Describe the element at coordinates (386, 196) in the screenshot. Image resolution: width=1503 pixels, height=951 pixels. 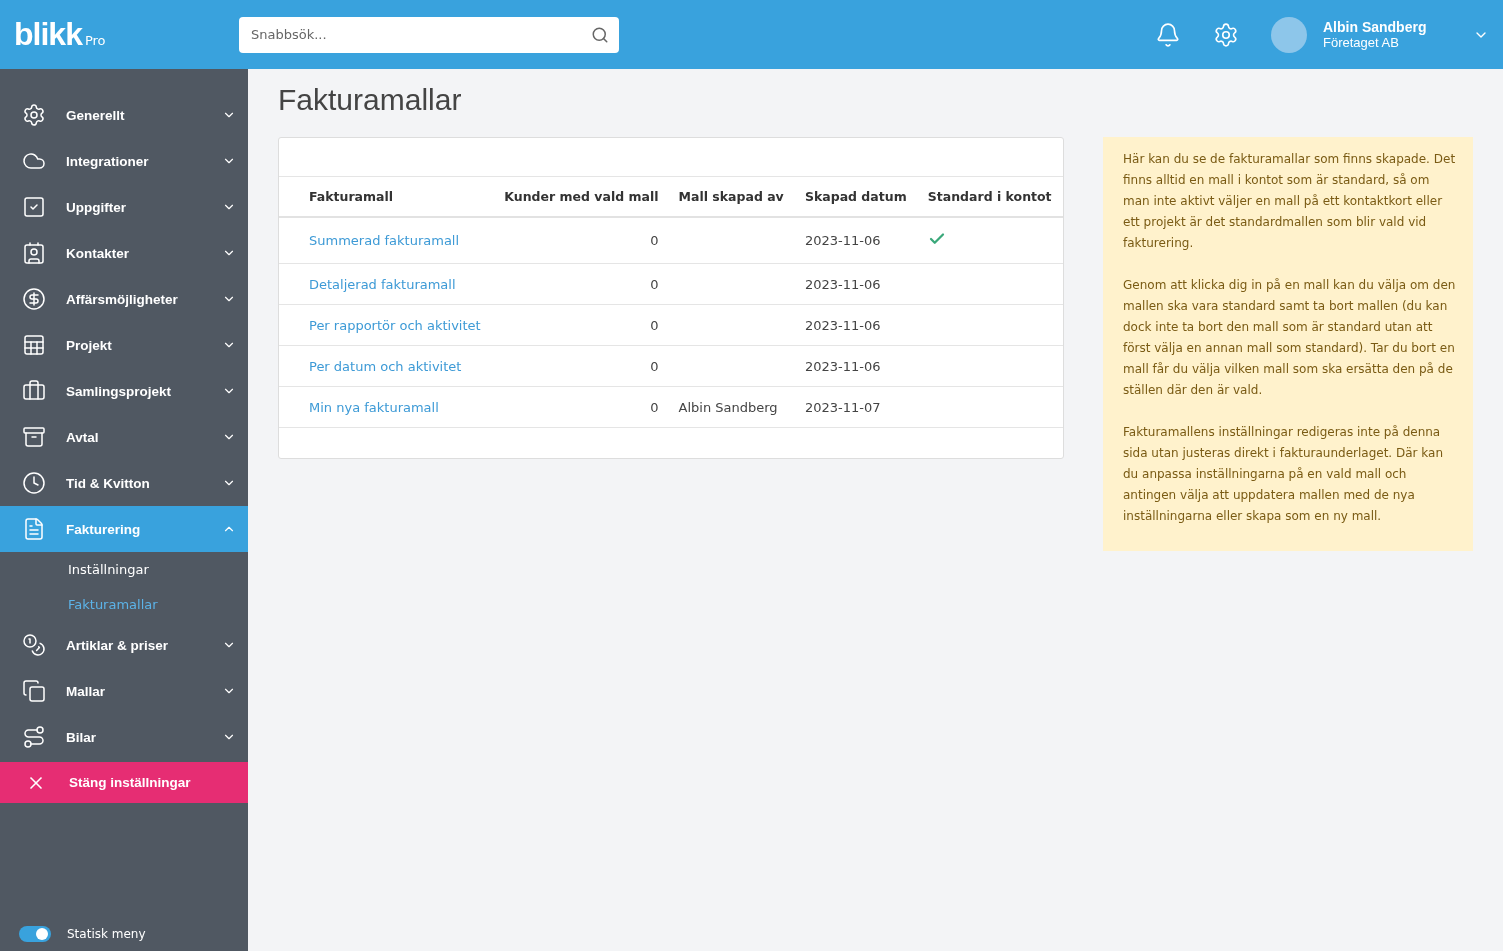
I see `column-header: Fakturamall` at that location.